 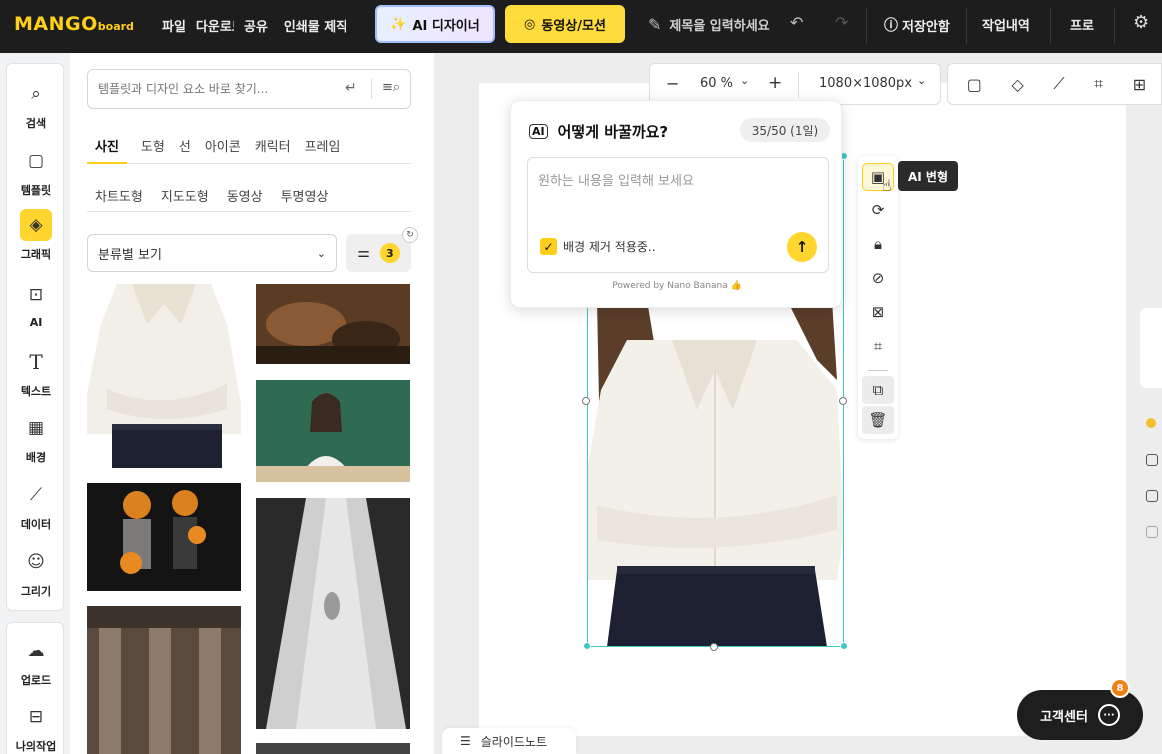 What do you see at coordinates (878, 278) in the screenshot?
I see `remove-bg-icon: ⊘` at bounding box center [878, 278].